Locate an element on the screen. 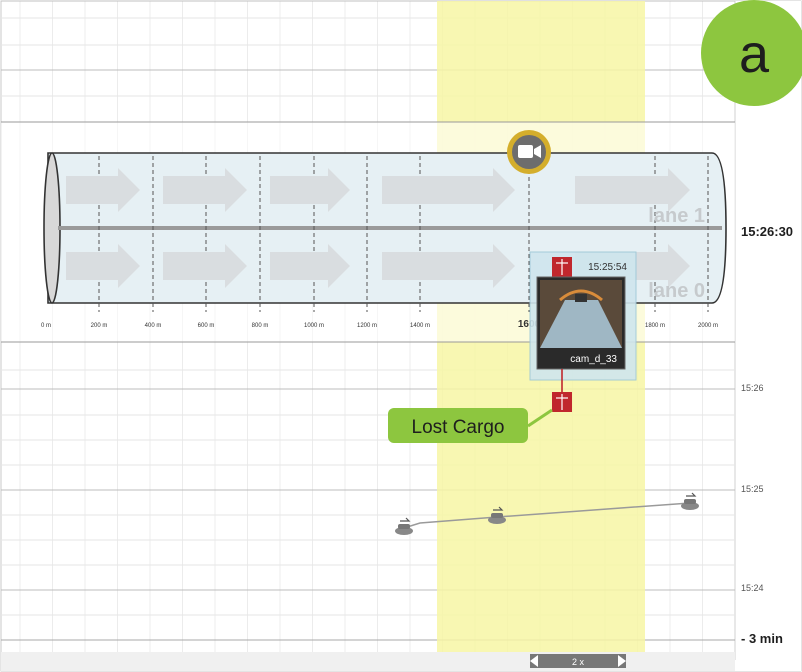 This screenshot has height=672, width=802. tunnel-entrance is located at coordinates (52, 228).